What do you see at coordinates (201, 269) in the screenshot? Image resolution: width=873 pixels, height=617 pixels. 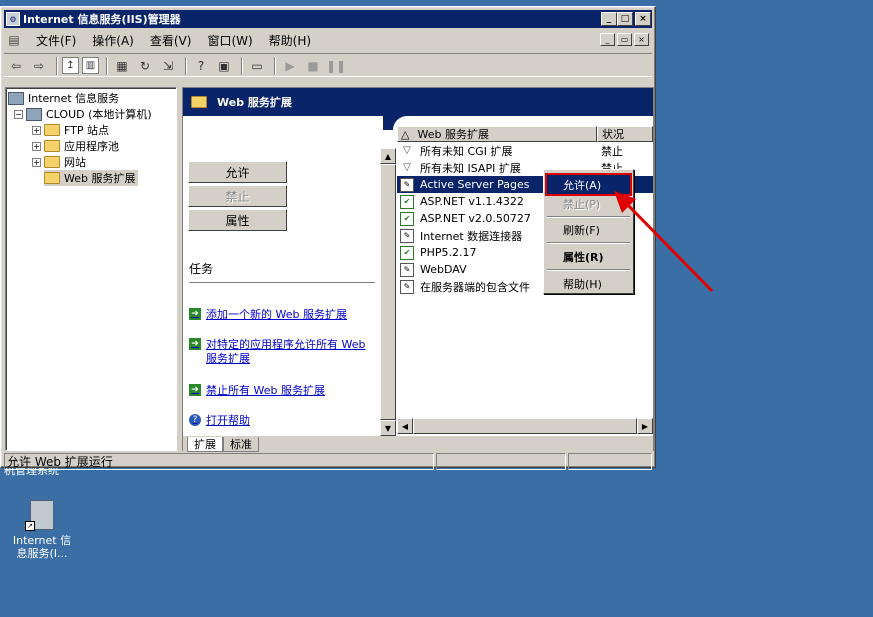 I see `tasks-label: 任务` at bounding box center [201, 269].